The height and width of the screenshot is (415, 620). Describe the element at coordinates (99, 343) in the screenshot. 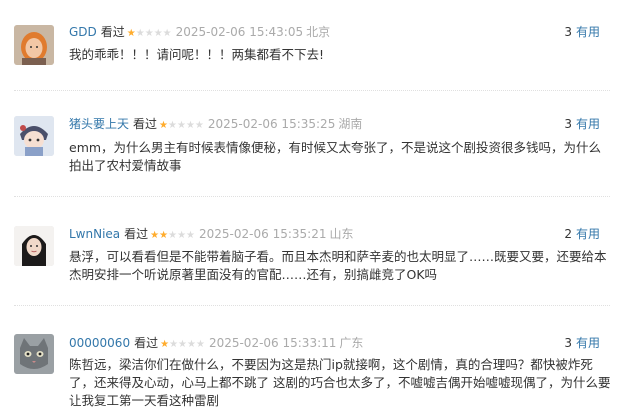

I see `username-link: 00000060` at that location.